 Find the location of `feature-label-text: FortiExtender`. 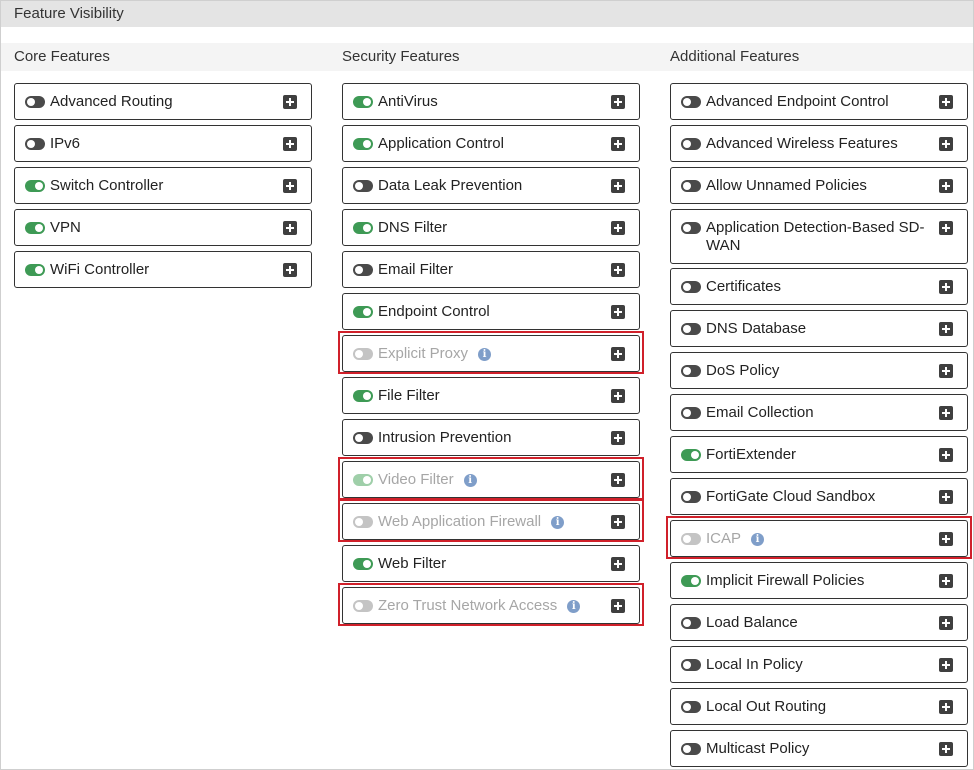

feature-label-text: FortiExtender is located at coordinates (751, 454).